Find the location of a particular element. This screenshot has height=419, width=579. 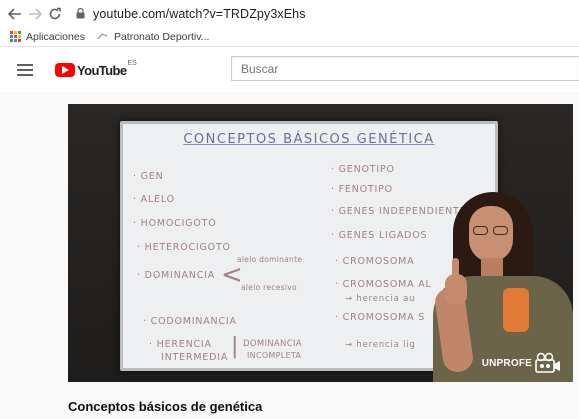

search-box is located at coordinates (405, 68).